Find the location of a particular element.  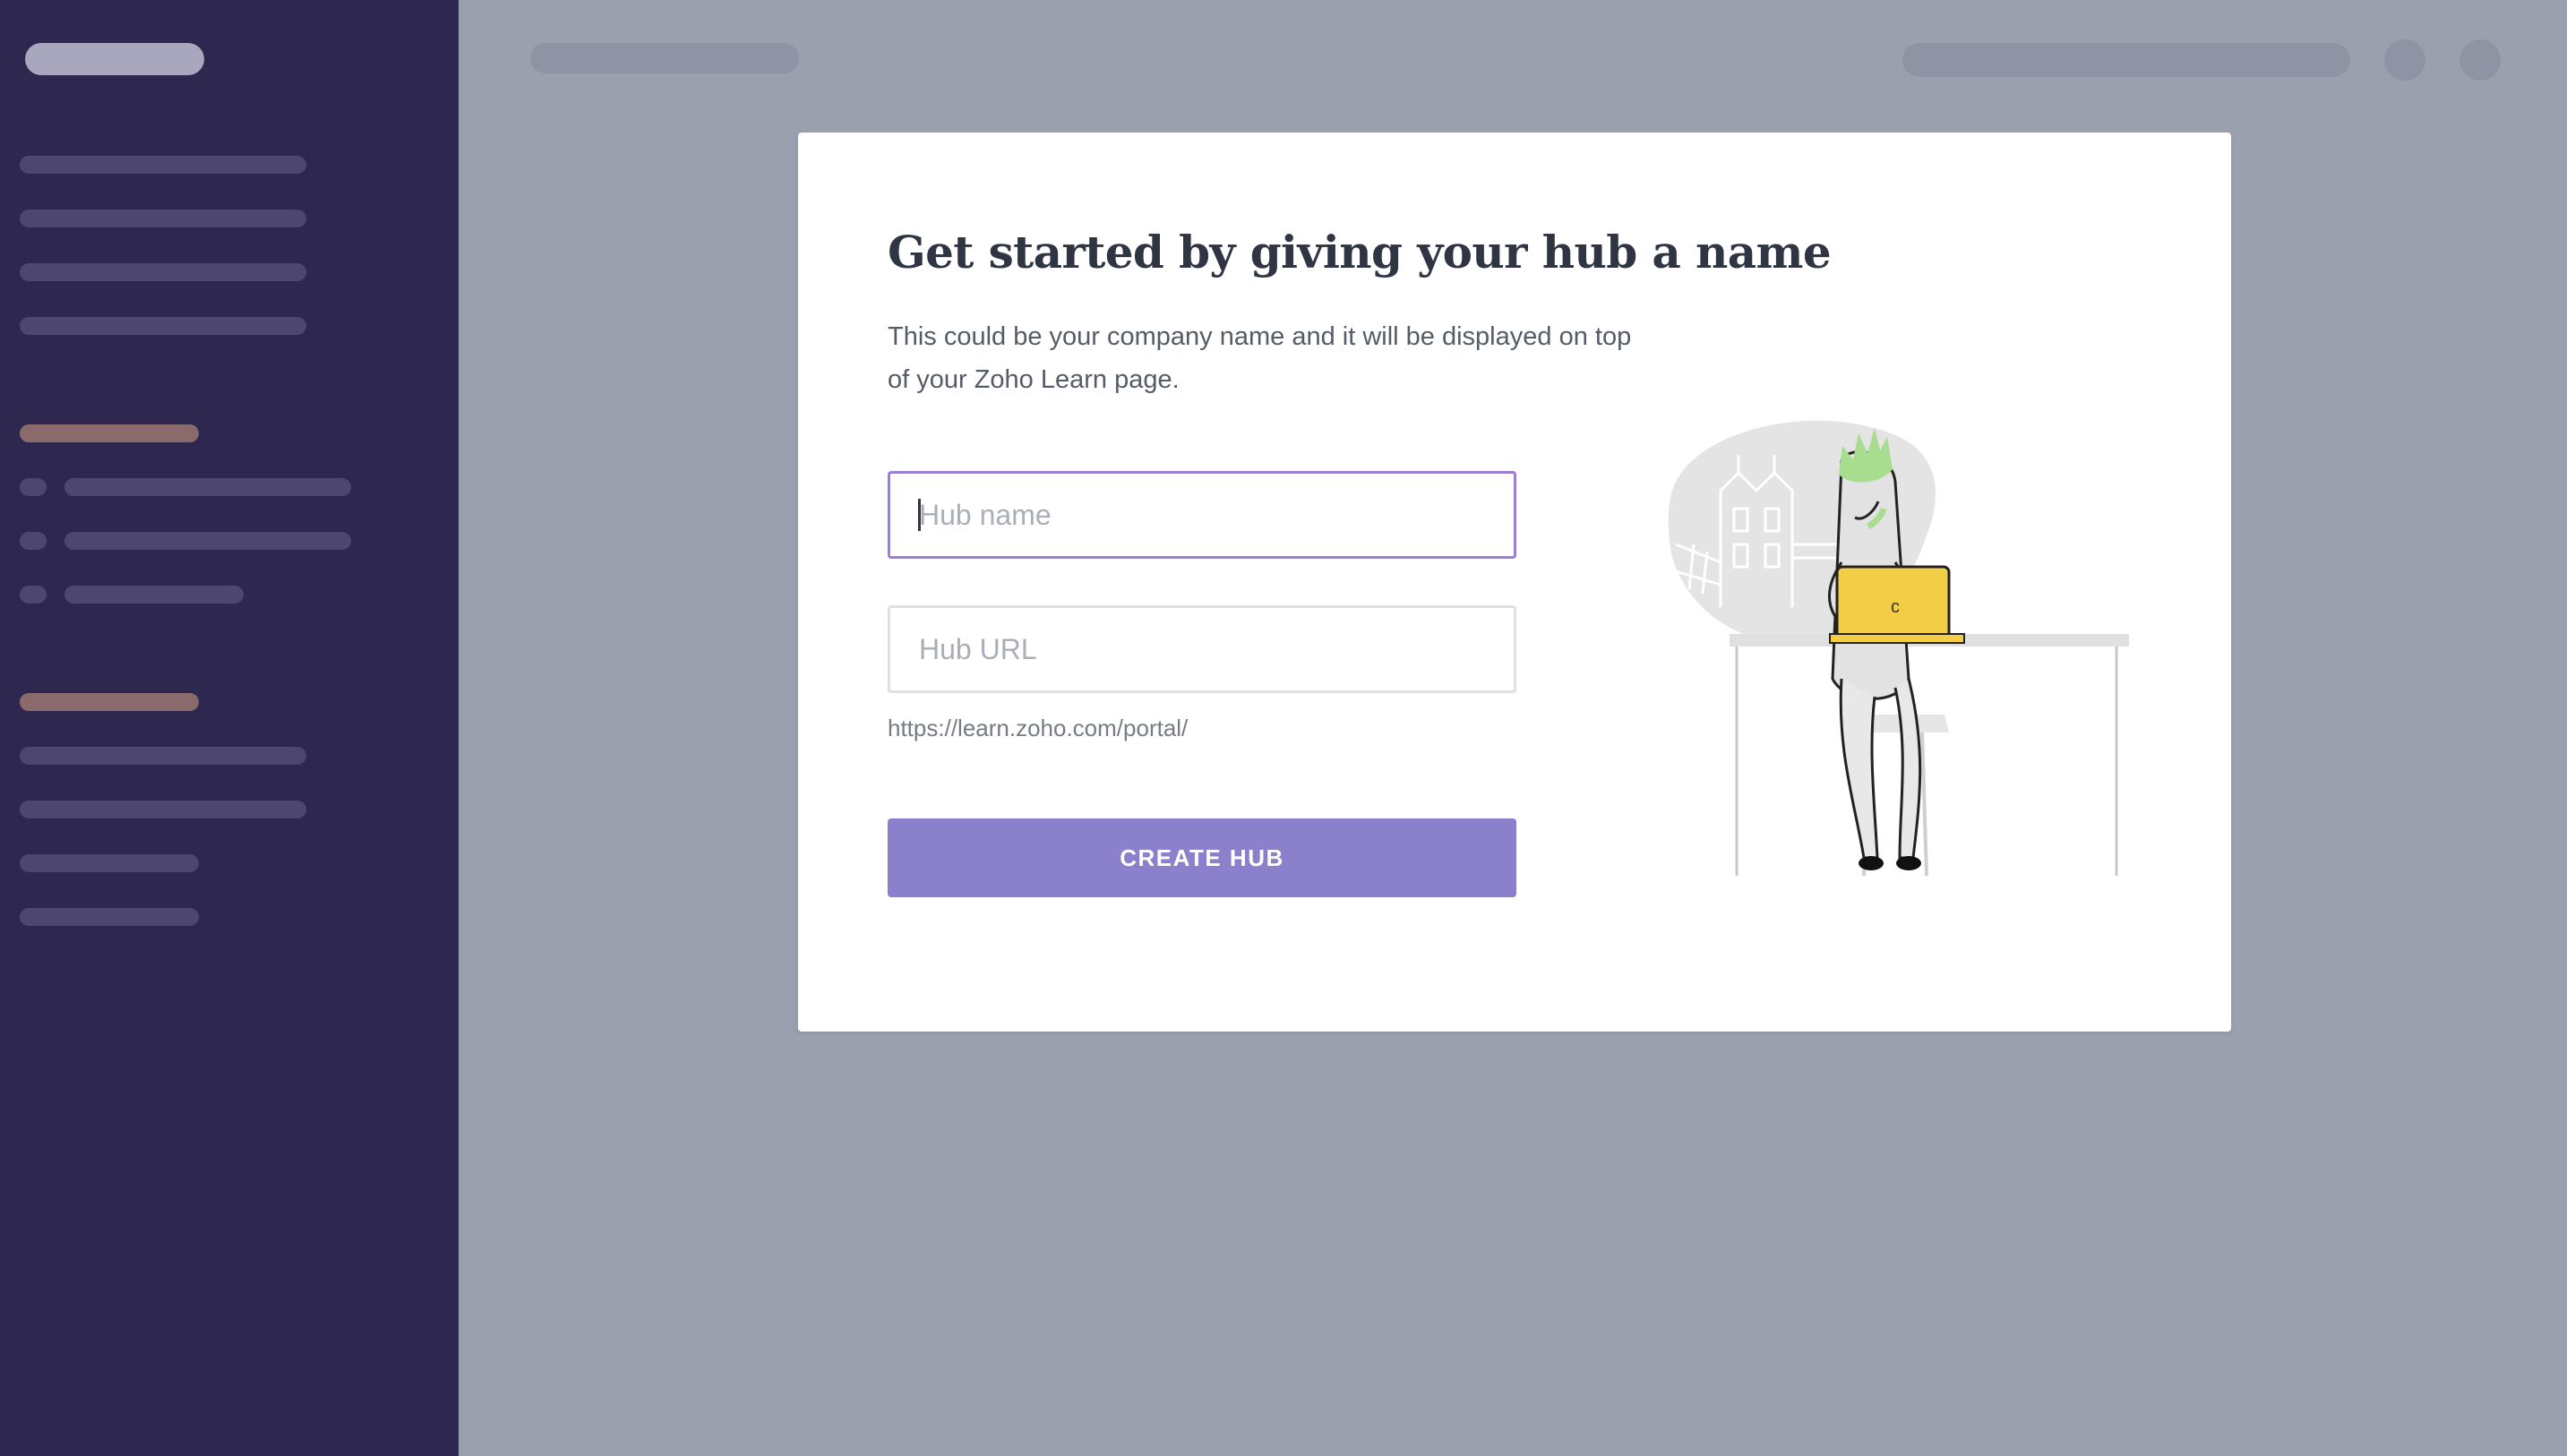

topbar-search-placeholder is located at coordinates (2126, 60).